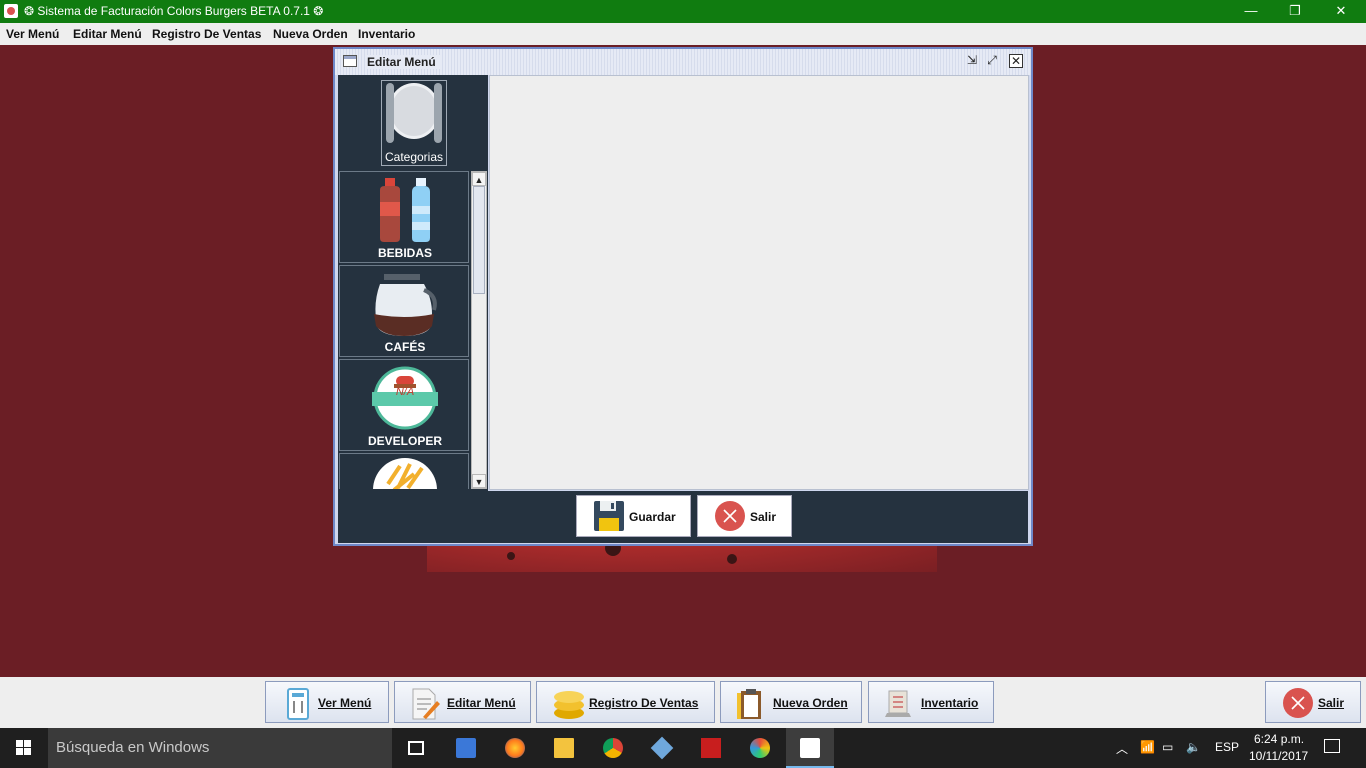  I want to click on ver-menu-button: Ver Menú, so click(327, 702).